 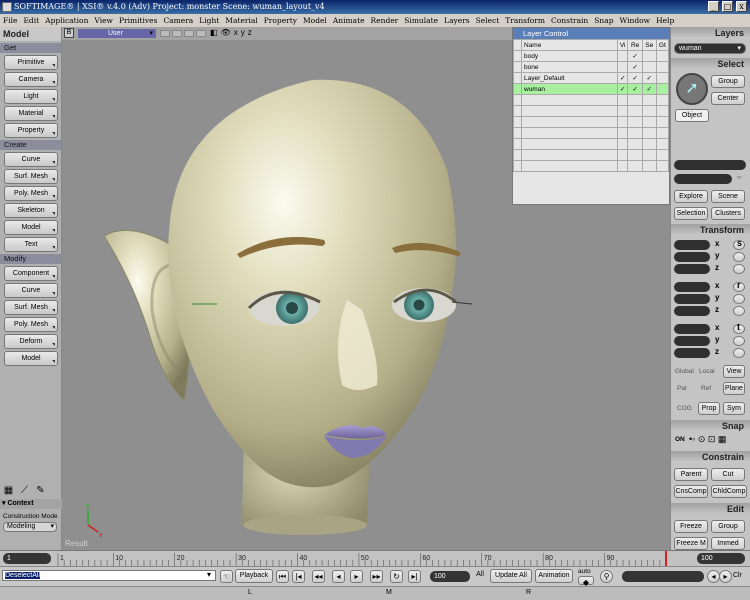 What do you see at coordinates (710, 33) in the screenshot?
I see `layers-header: Layers` at bounding box center [710, 33].